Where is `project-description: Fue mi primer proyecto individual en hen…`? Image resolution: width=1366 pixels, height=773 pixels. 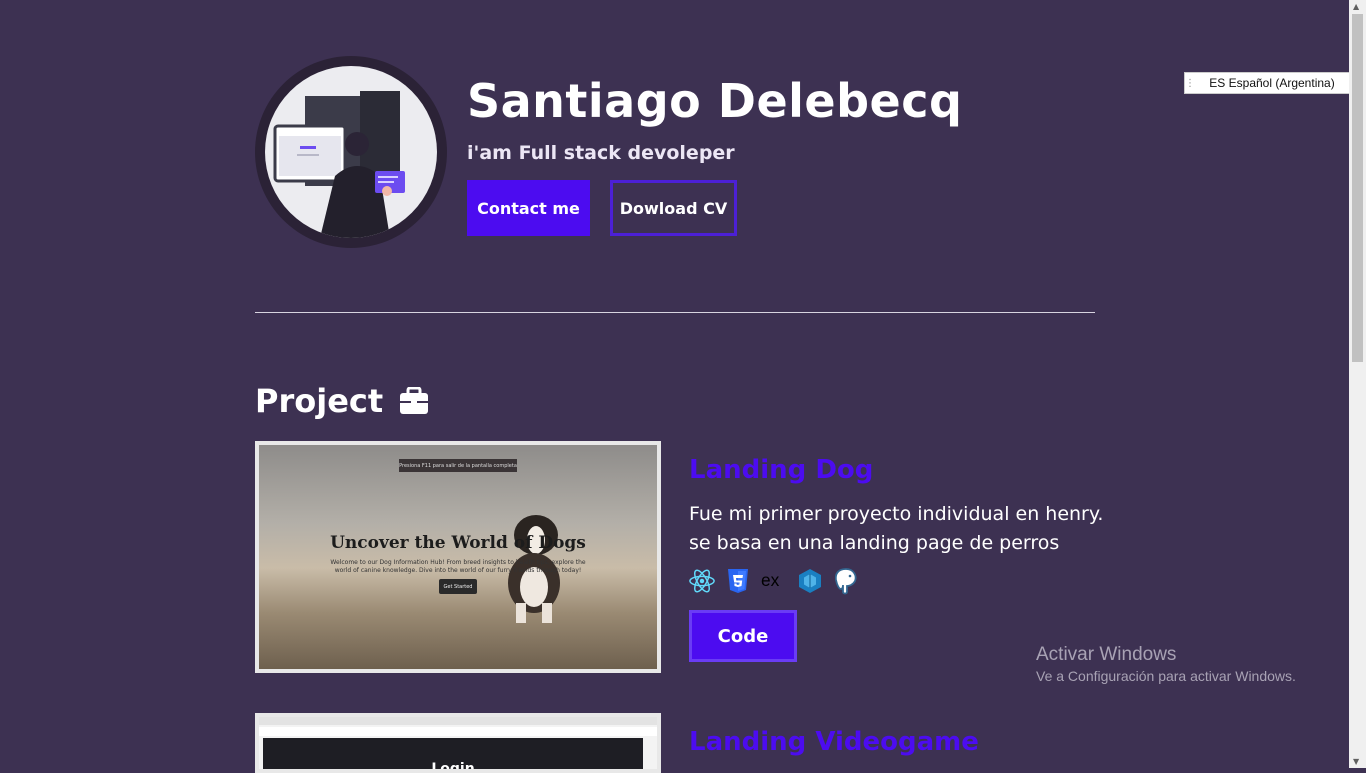
project-description: Fue mi primer proyecto individual en hen… is located at coordinates (896, 528).